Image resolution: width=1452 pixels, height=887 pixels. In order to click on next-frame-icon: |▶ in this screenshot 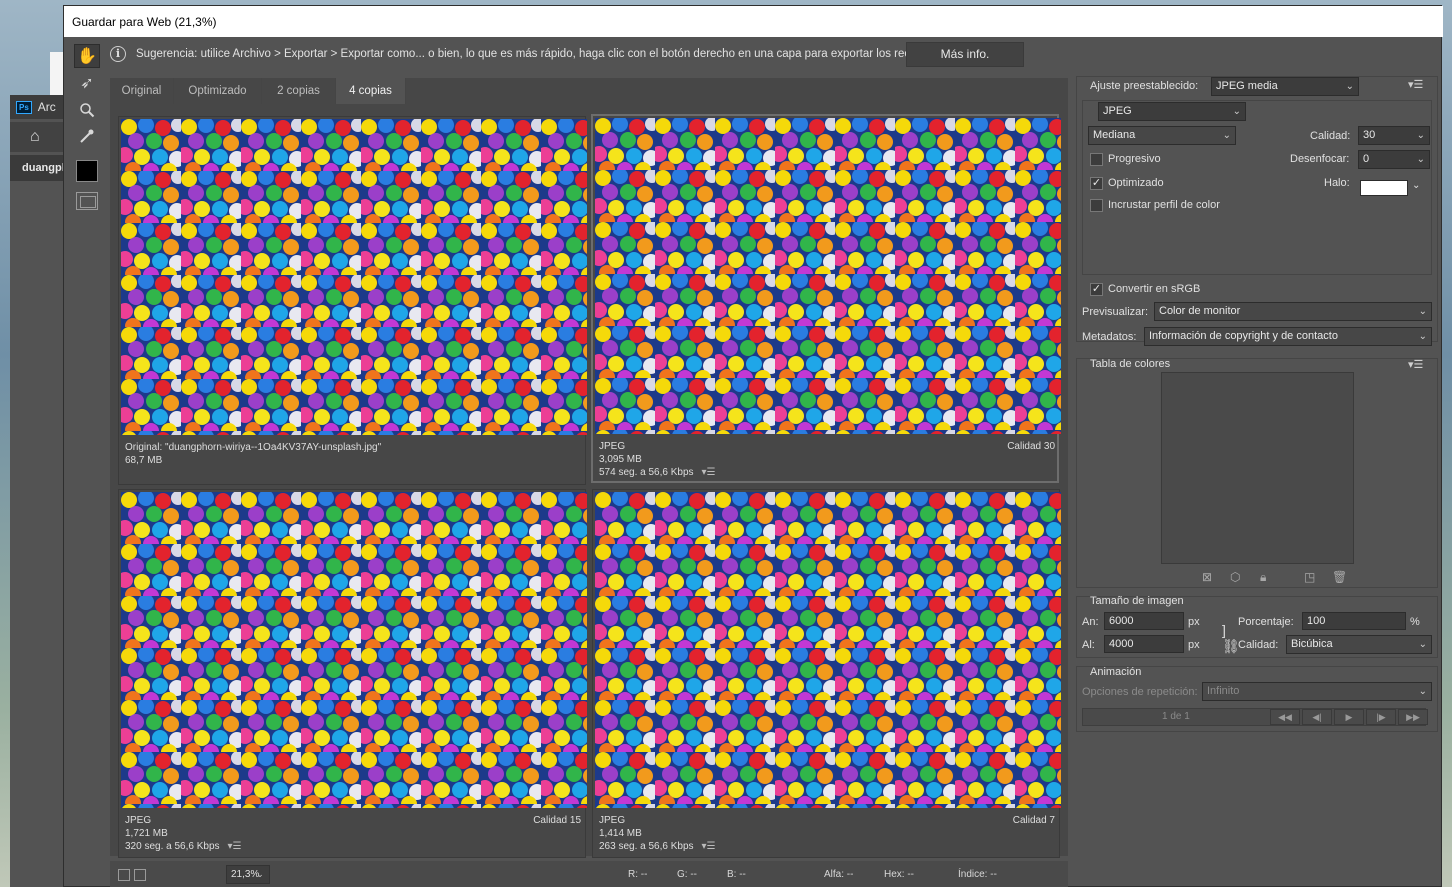, I will do `click(1381, 717)`.